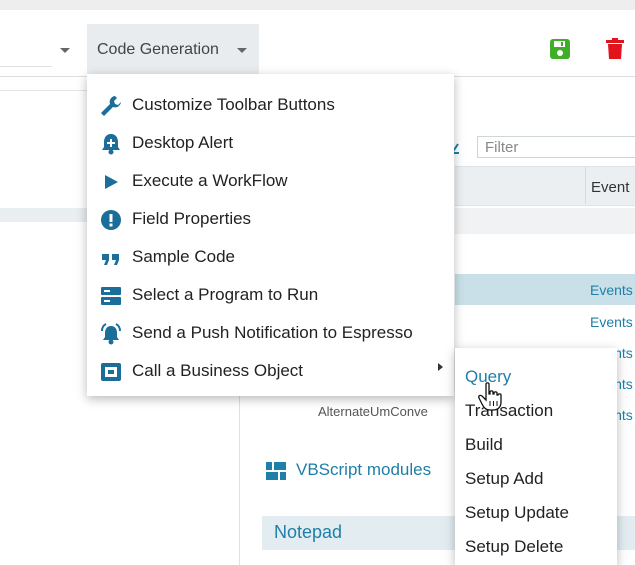 The image size is (635, 565). Describe the element at coordinates (225, 294) in the screenshot. I see `menu-item-label: Select a Program to Run` at that location.